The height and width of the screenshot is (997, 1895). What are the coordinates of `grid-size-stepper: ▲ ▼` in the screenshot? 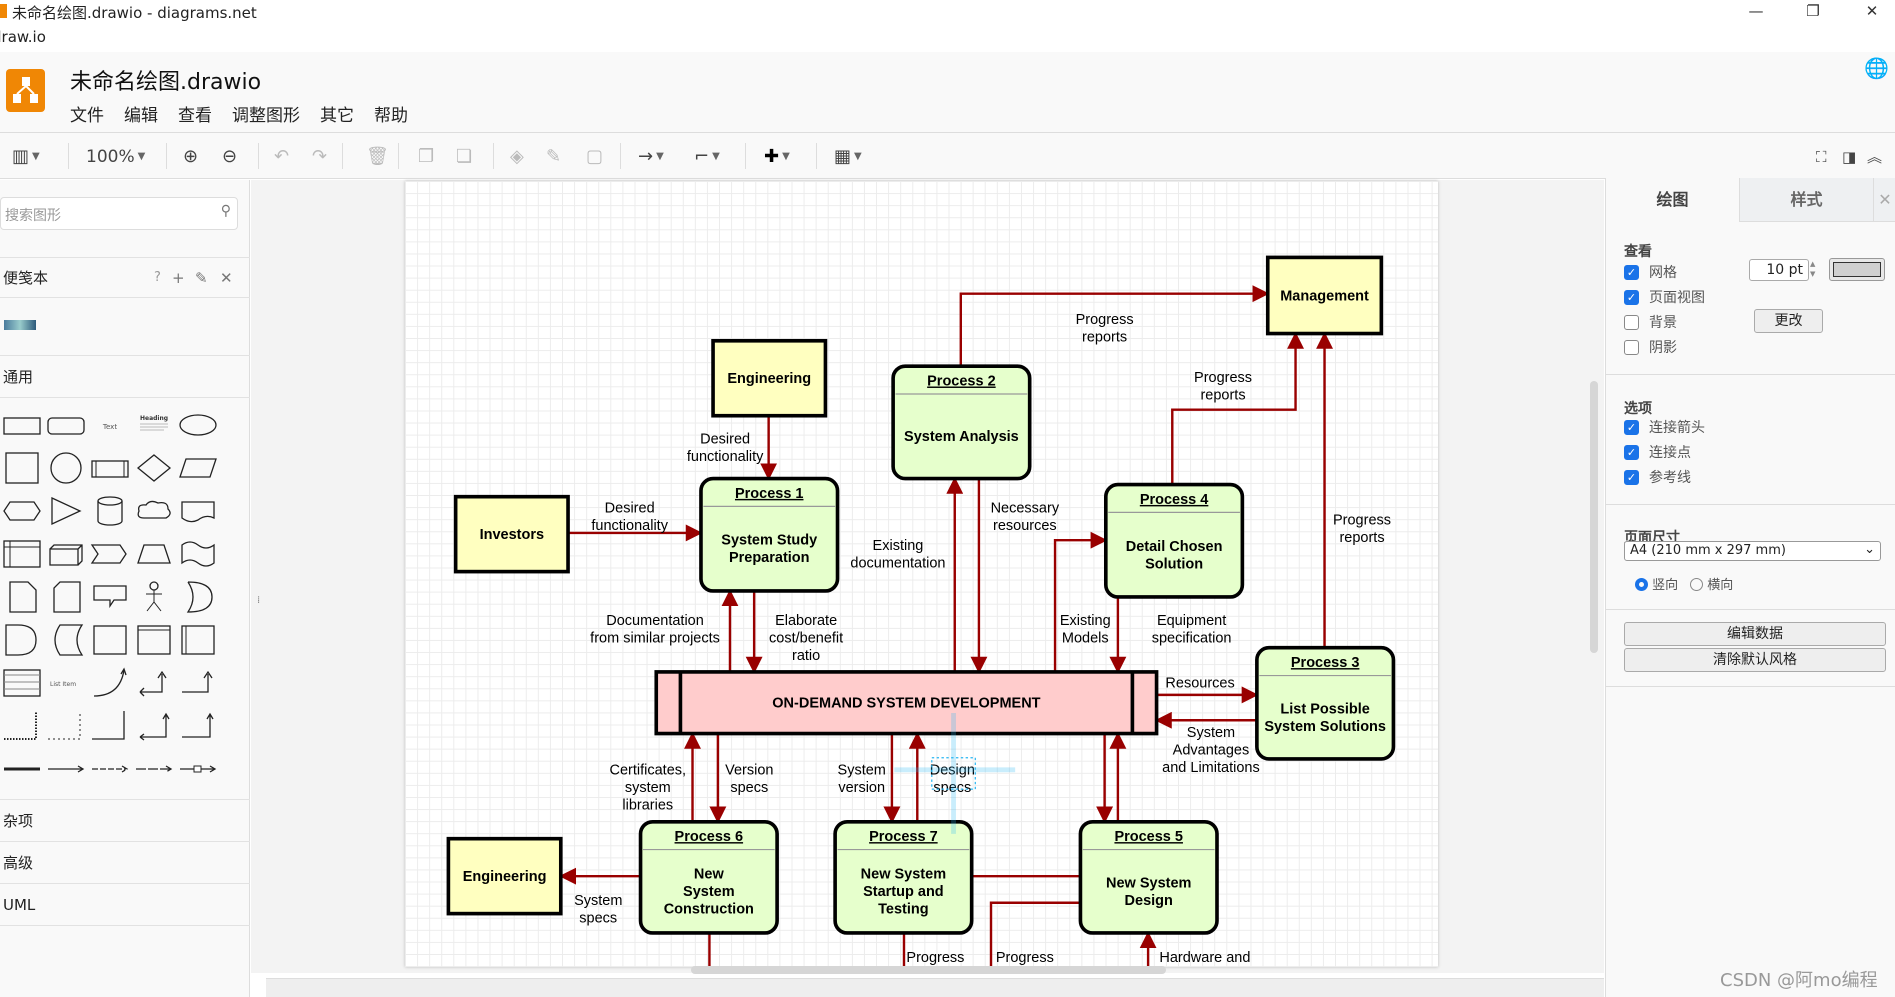 It's located at (1815, 270).